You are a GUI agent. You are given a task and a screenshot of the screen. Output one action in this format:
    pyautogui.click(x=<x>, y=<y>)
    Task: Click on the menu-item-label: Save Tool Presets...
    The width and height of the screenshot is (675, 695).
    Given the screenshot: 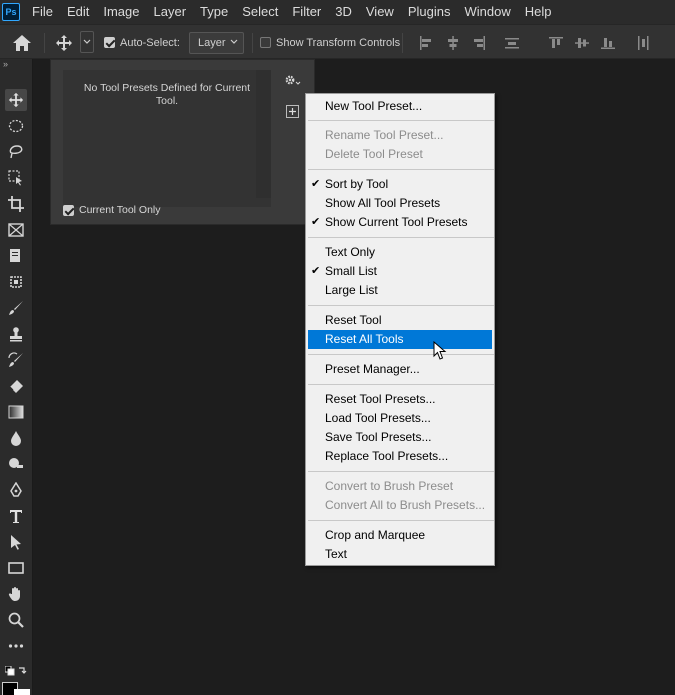 What is the action you would take?
    pyautogui.click(x=378, y=437)
    